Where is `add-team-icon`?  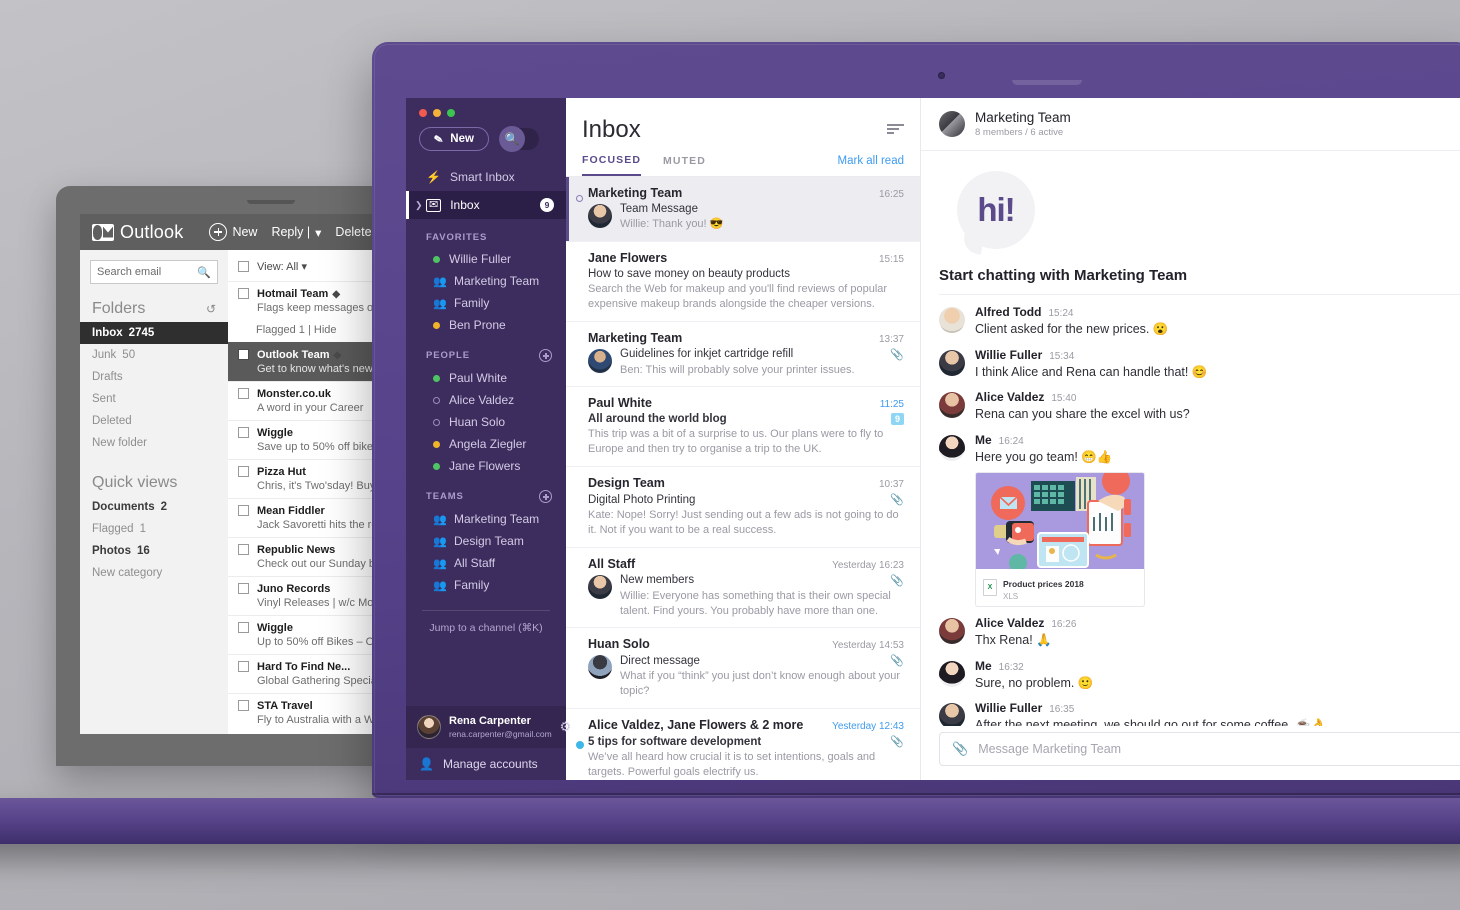 add-team-icon is located at coordinates (545, 496).